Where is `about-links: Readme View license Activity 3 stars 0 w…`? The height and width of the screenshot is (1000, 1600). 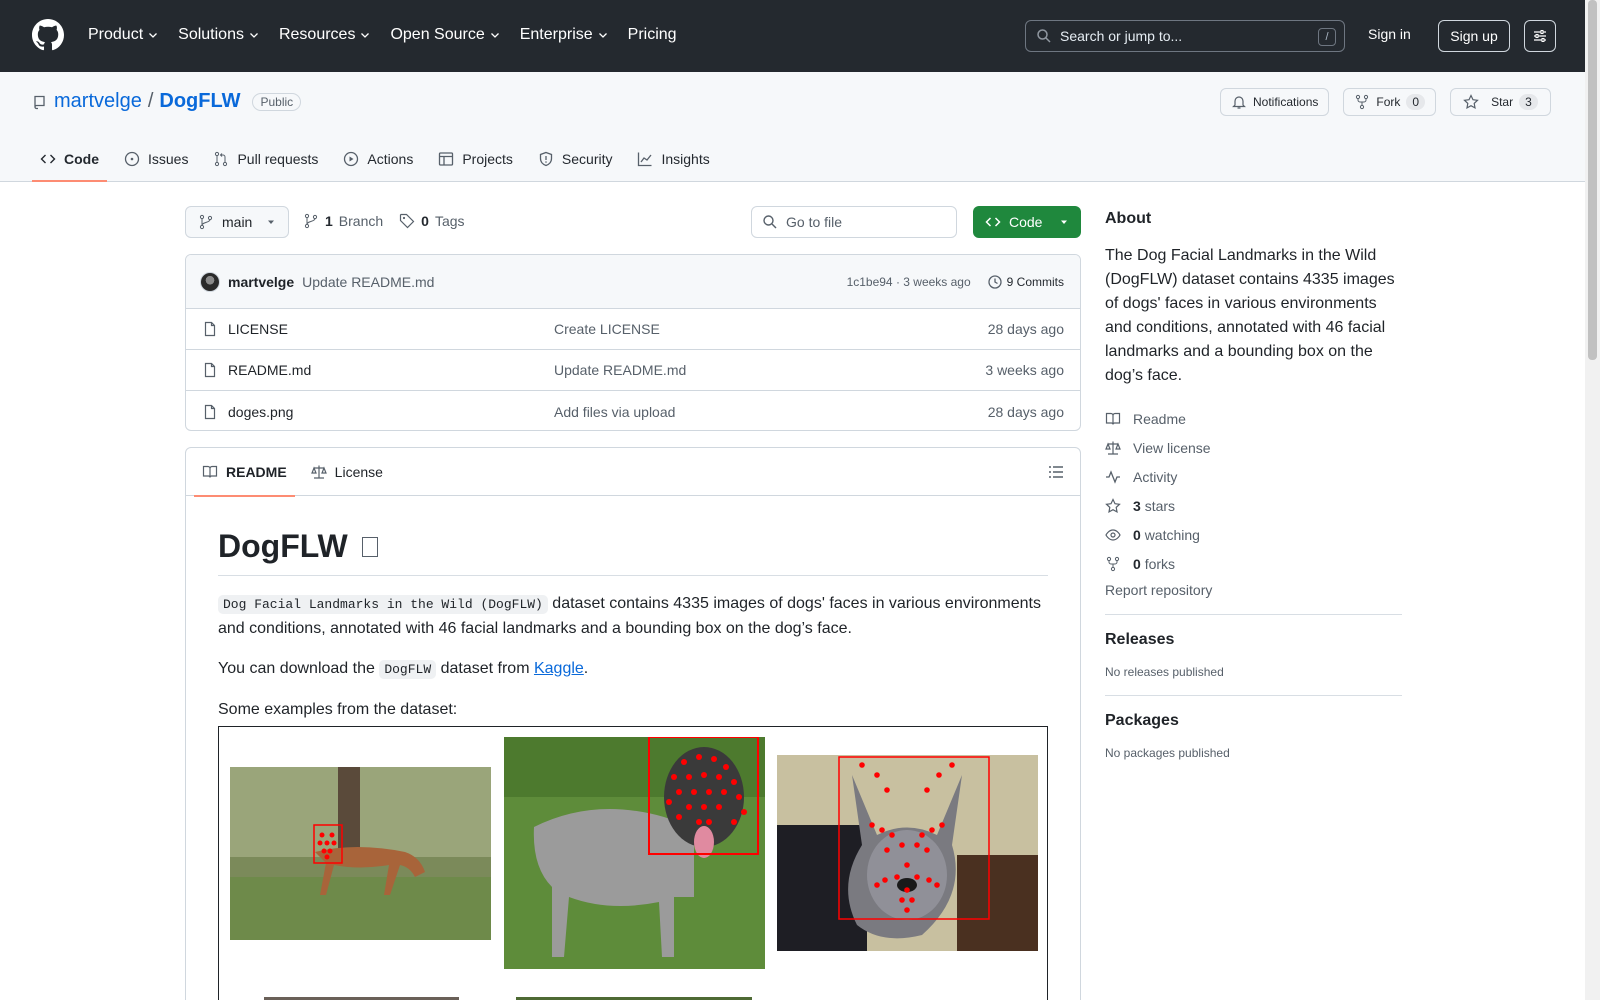
about-links: Readme View license Activity 3 stars 0 w… is located at coordinates (1253, 501).